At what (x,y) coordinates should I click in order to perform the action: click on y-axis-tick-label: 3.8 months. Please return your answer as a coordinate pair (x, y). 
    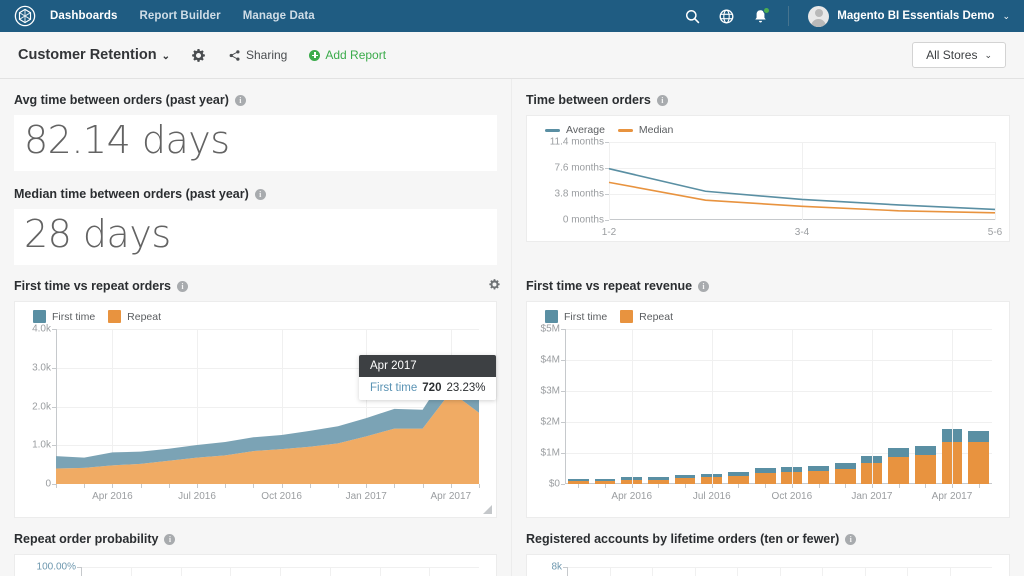
    Looking at the image, I should click on (579, 194).